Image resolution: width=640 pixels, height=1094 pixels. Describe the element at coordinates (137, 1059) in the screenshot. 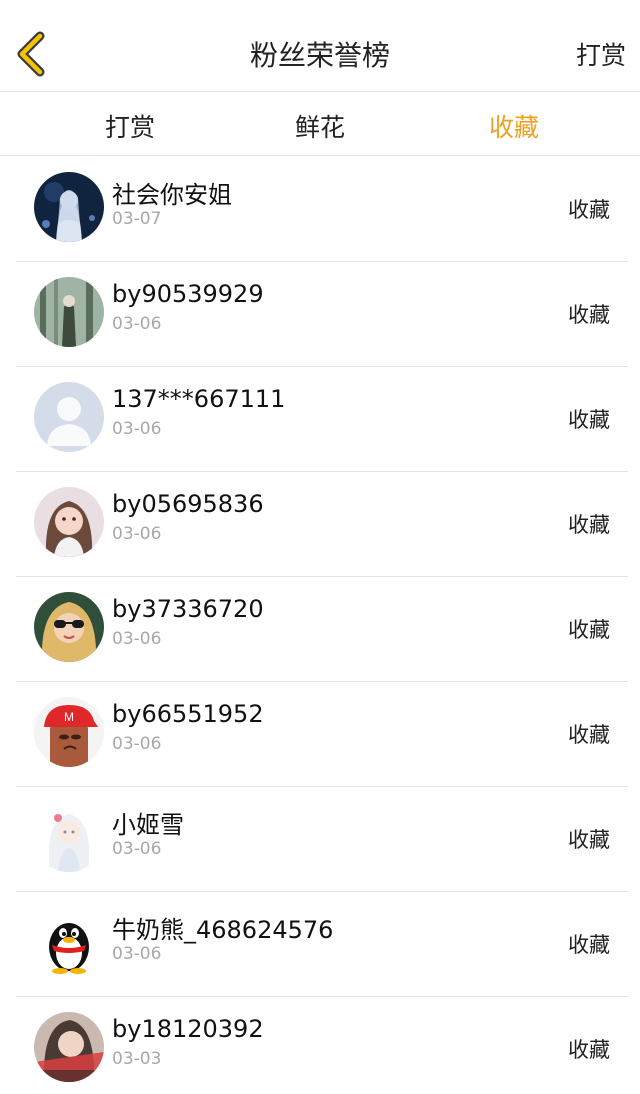

I see `fan-date: 03-03` at that location.